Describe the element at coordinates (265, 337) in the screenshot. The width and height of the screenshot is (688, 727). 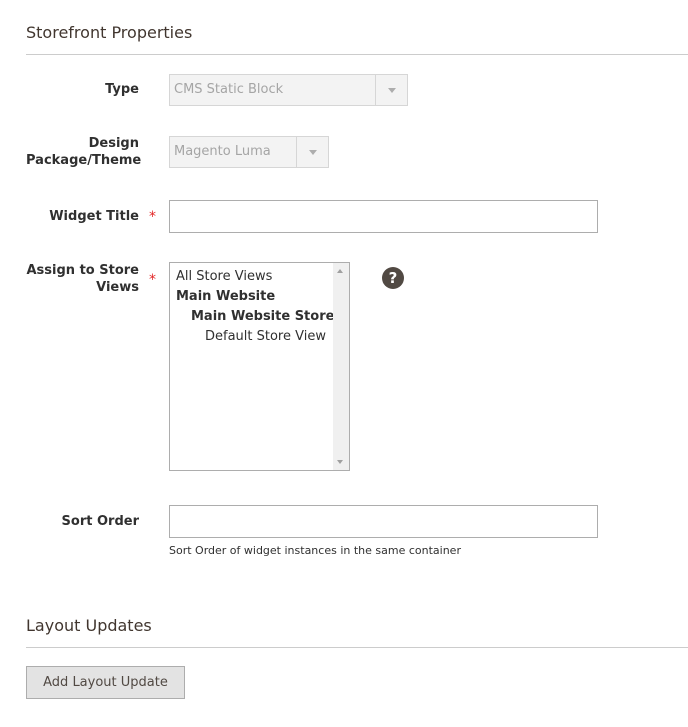
I see `store-view-option-default: Default Store View` at that location.